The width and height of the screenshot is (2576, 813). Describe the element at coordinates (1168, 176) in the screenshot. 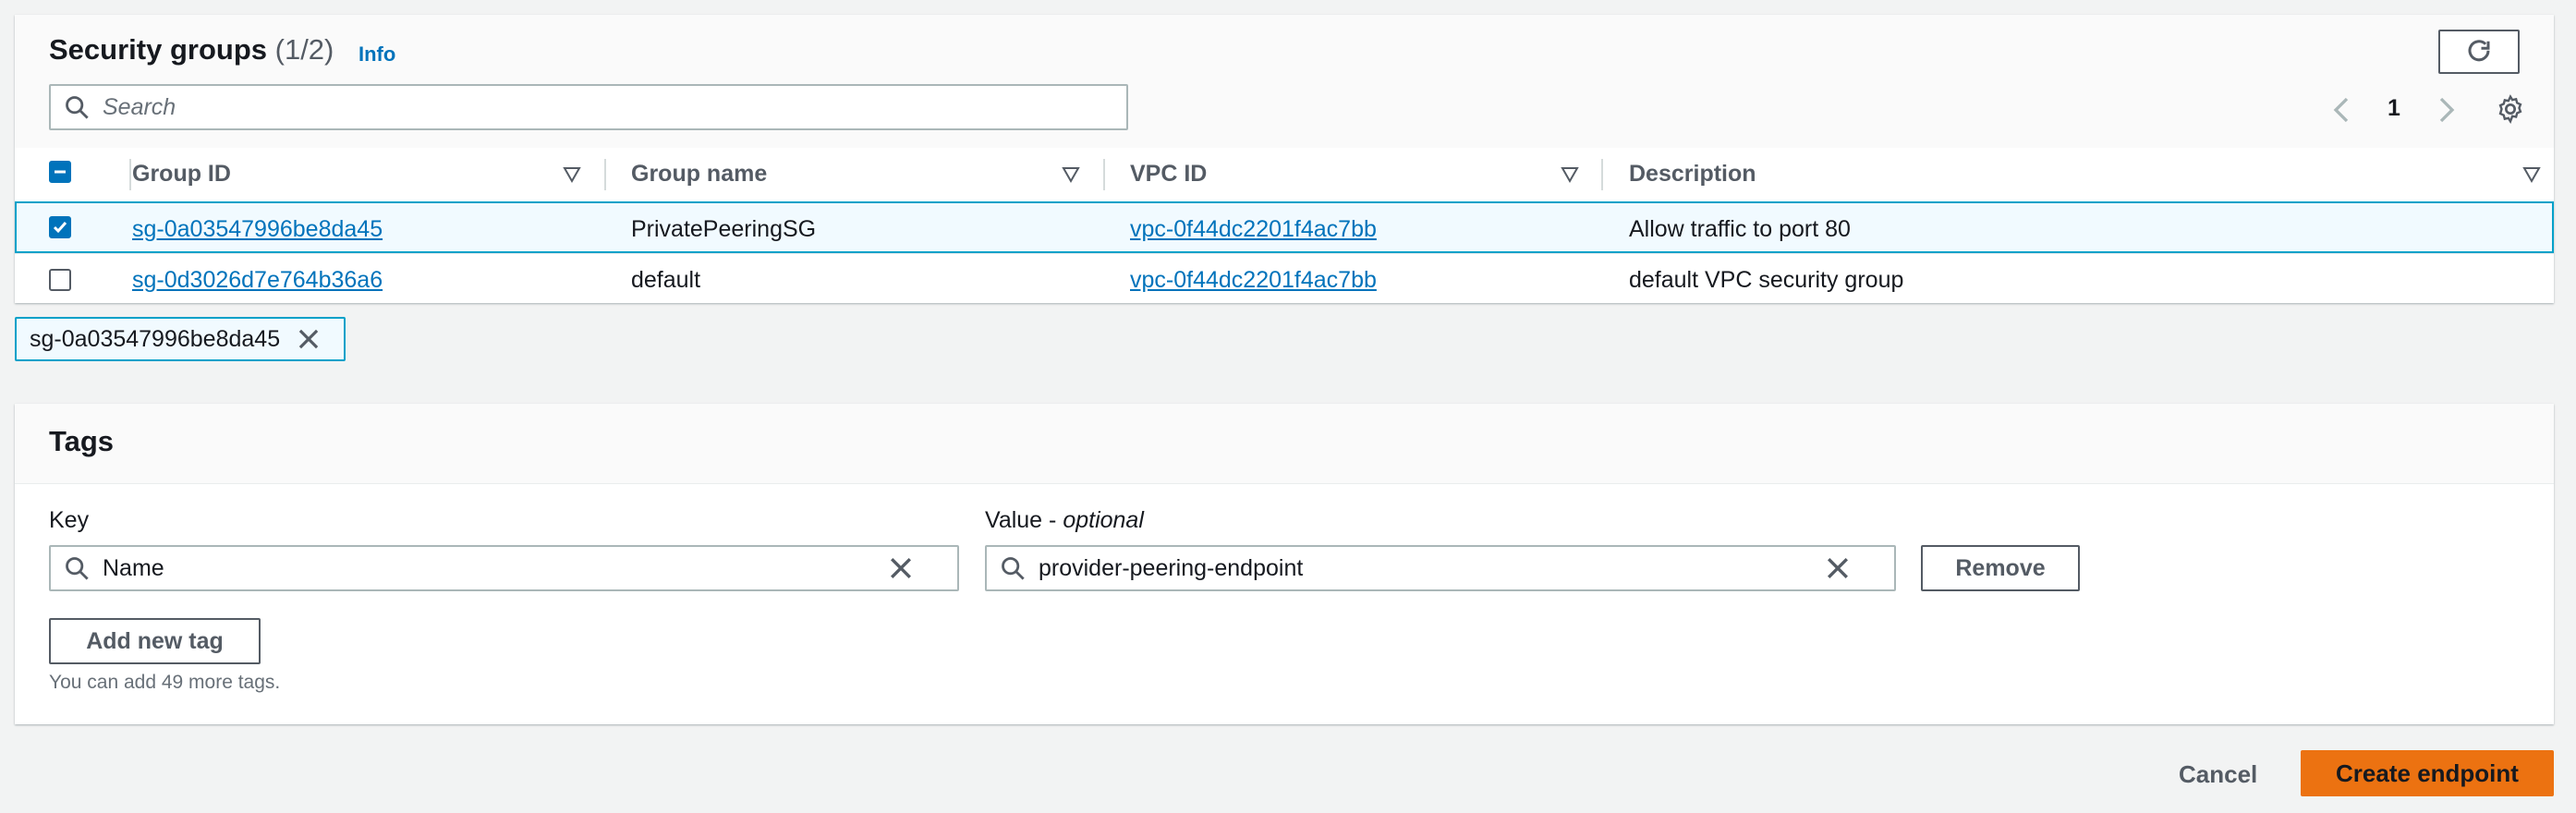

I see `column-header-vpc-id: VPC ID` at that location.